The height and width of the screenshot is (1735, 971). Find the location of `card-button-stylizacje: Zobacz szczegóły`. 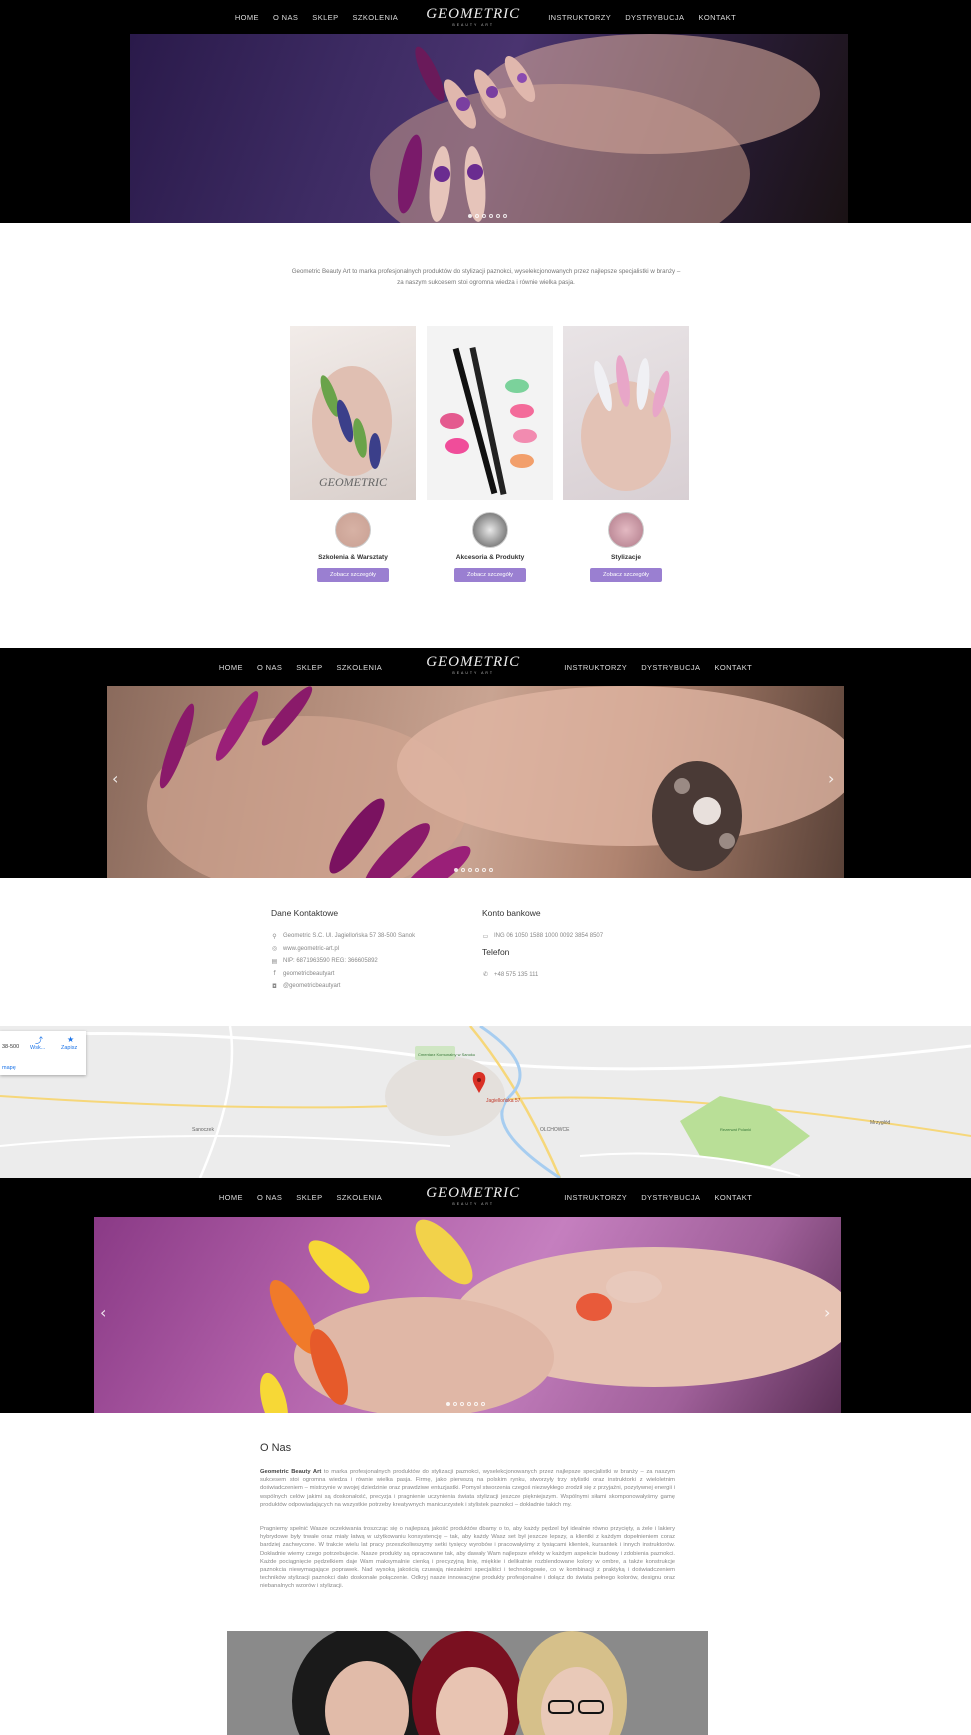

card-button-stylizacje: Zobacz szczegóły is located at coordinates (626, 575).